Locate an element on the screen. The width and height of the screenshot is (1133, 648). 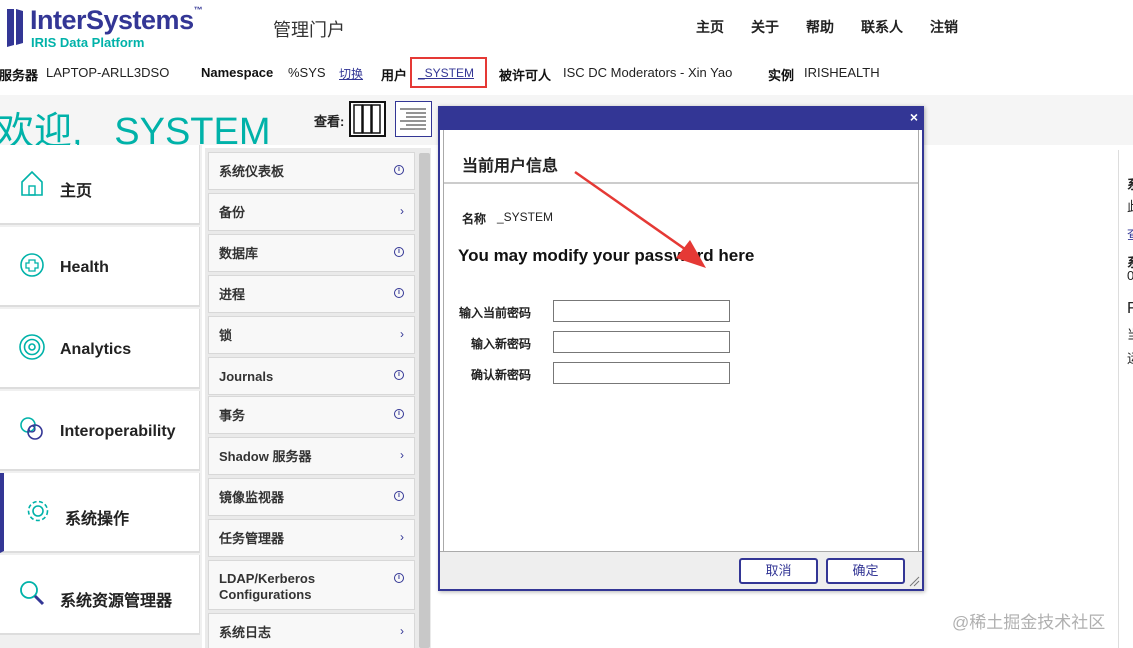
new-password-input is located at coordinates (641, 342).